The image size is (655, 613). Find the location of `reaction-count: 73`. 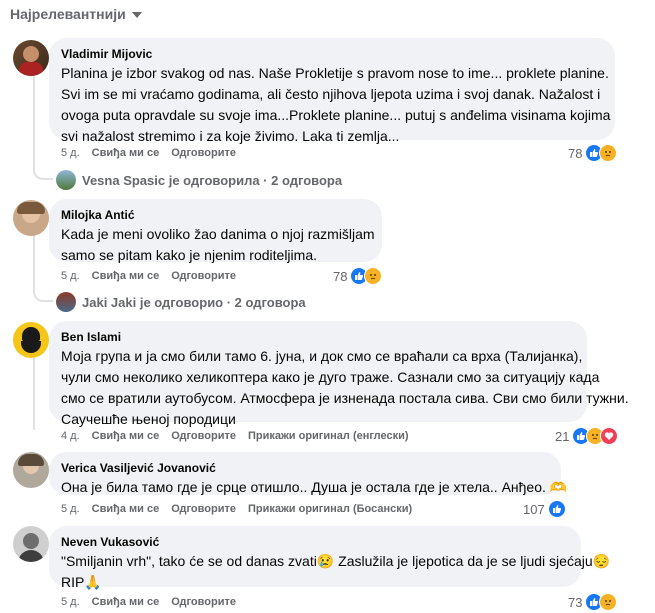

reaction-count: 73 is located at coordinates (575, 602).